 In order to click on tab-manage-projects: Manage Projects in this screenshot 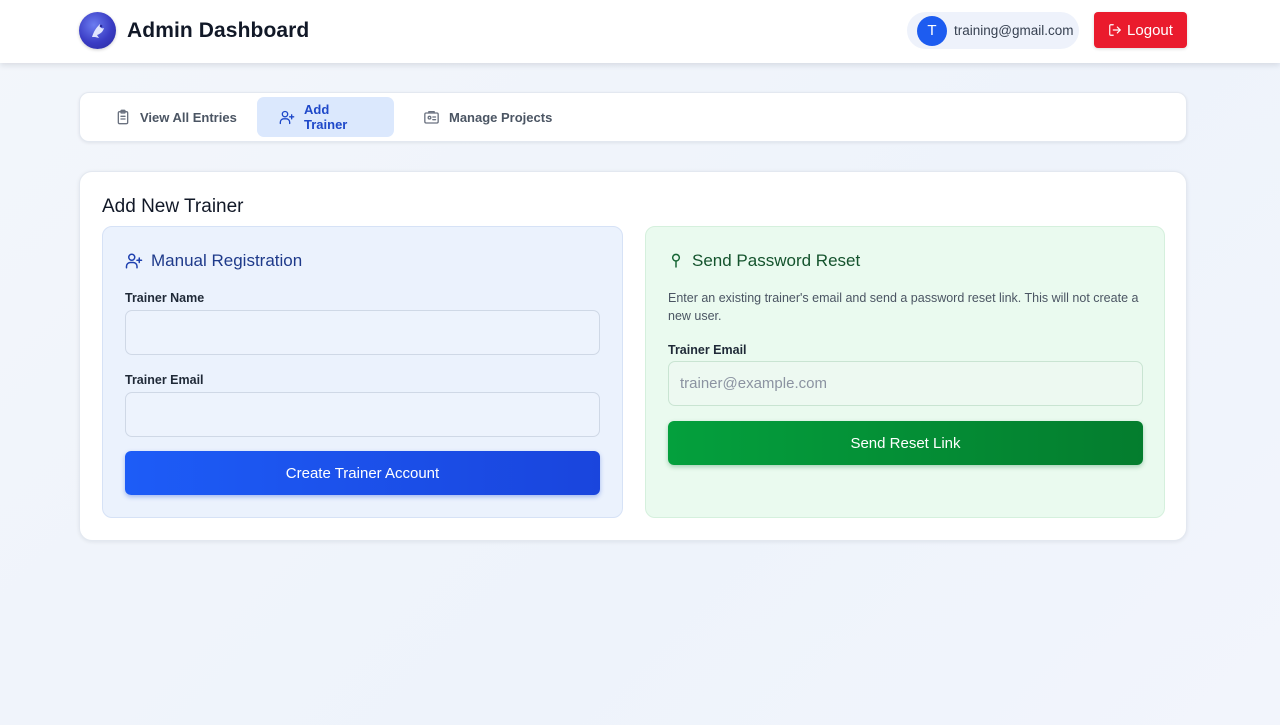, I will do `click(487, 117)`.